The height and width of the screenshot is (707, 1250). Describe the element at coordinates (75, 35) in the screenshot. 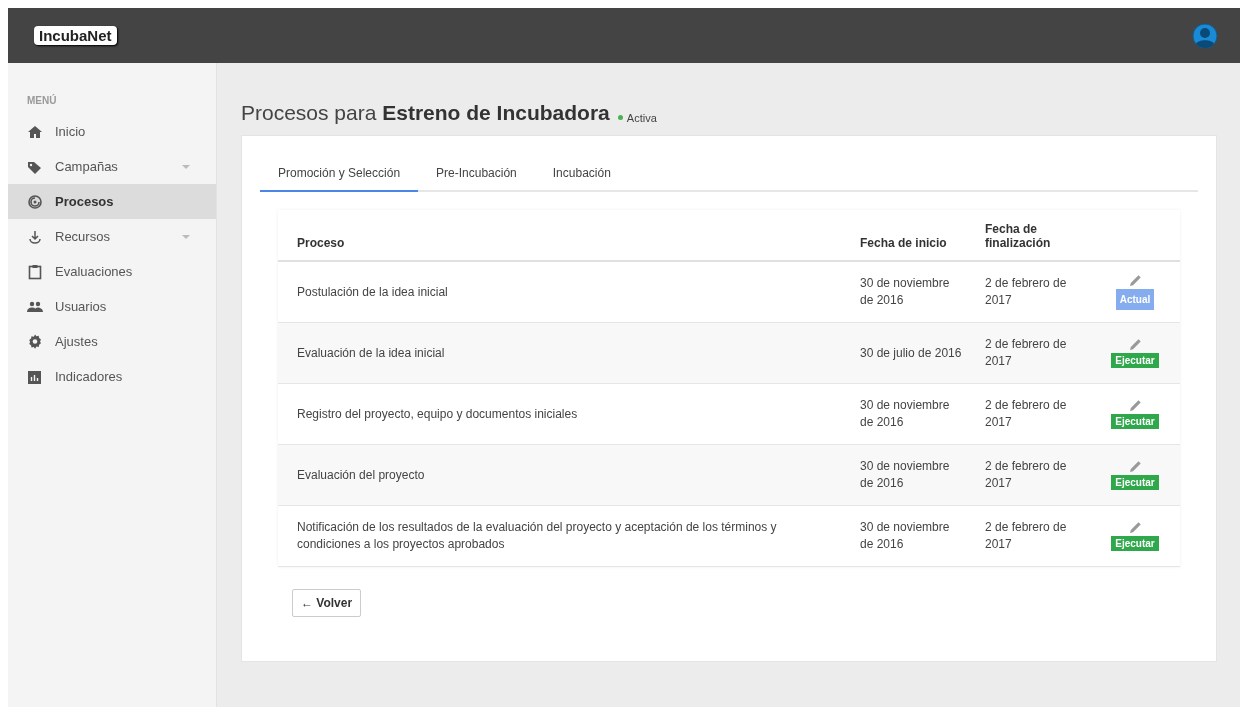

I see `app-logo: IncubaNet` at that location.